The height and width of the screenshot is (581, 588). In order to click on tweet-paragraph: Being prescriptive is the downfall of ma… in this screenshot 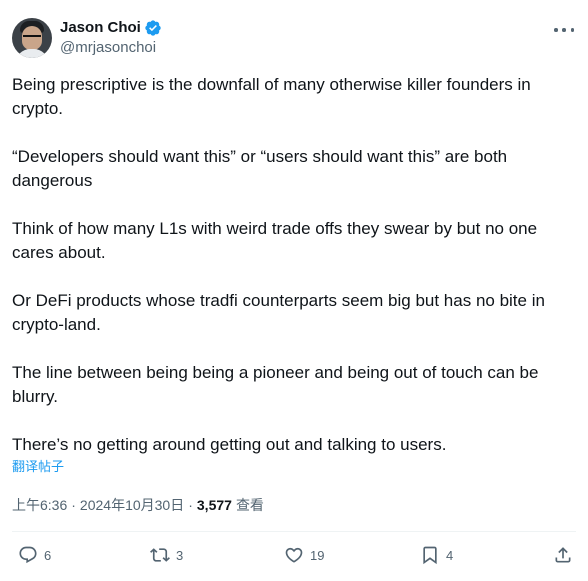, I will do `click(271, 96)`.